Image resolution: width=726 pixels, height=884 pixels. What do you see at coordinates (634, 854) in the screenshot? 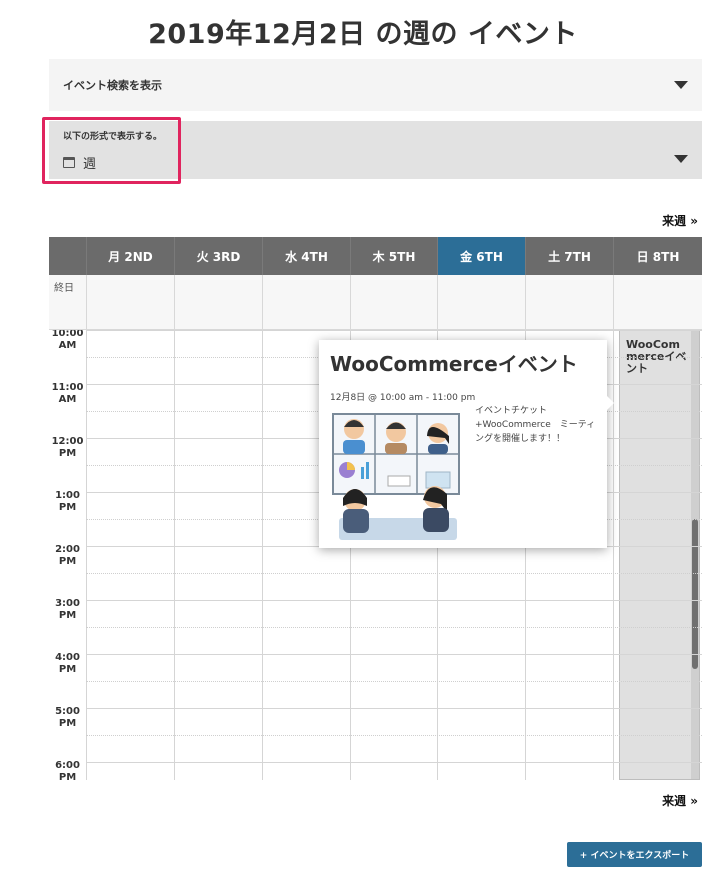
I see `export-events-button: + イベントをエクスポート` at bounding box center [634, 854].